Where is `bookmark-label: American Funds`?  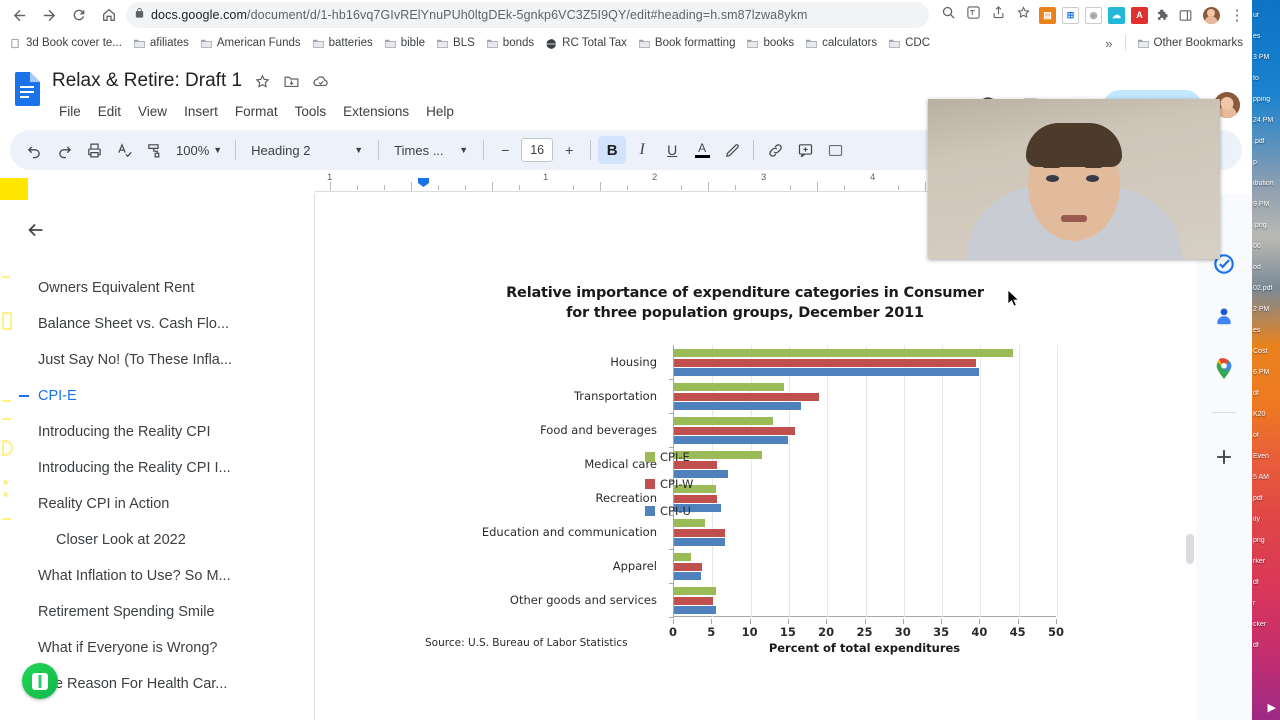
bookmark-label: American Funds is located at coordinates (258, 43).